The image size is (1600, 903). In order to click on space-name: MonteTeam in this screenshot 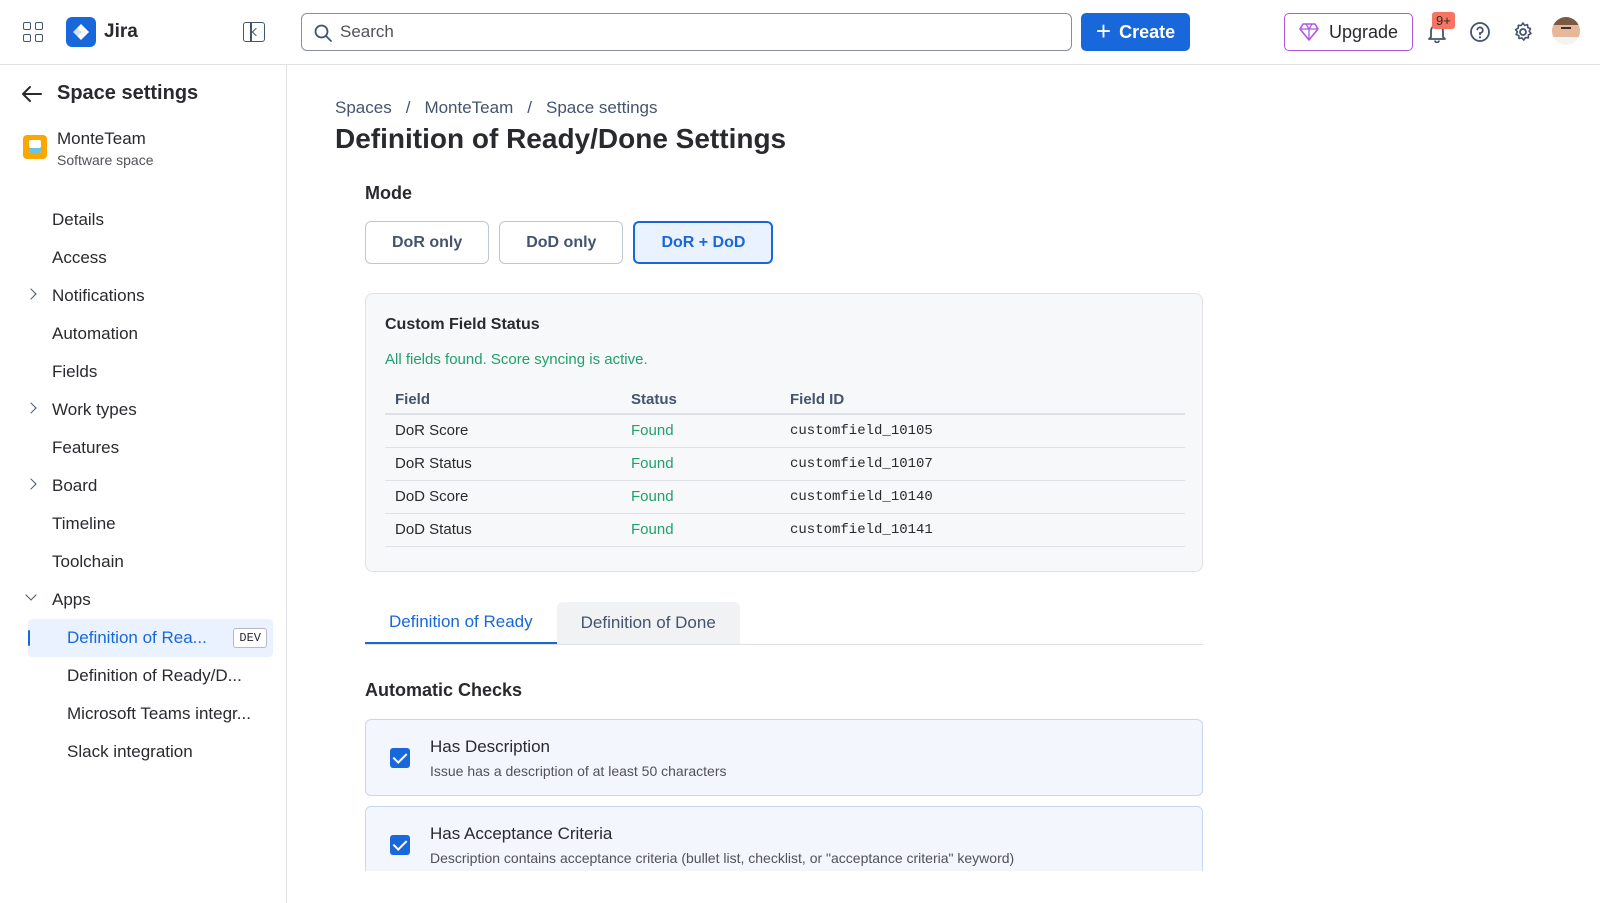, I will do `click(101, 138)`.